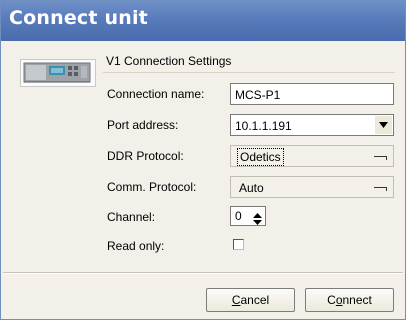  Describe the element at coordinates (312, 156) in the screenshot. I see `ddr-protocol-select: Odetics` at that location.